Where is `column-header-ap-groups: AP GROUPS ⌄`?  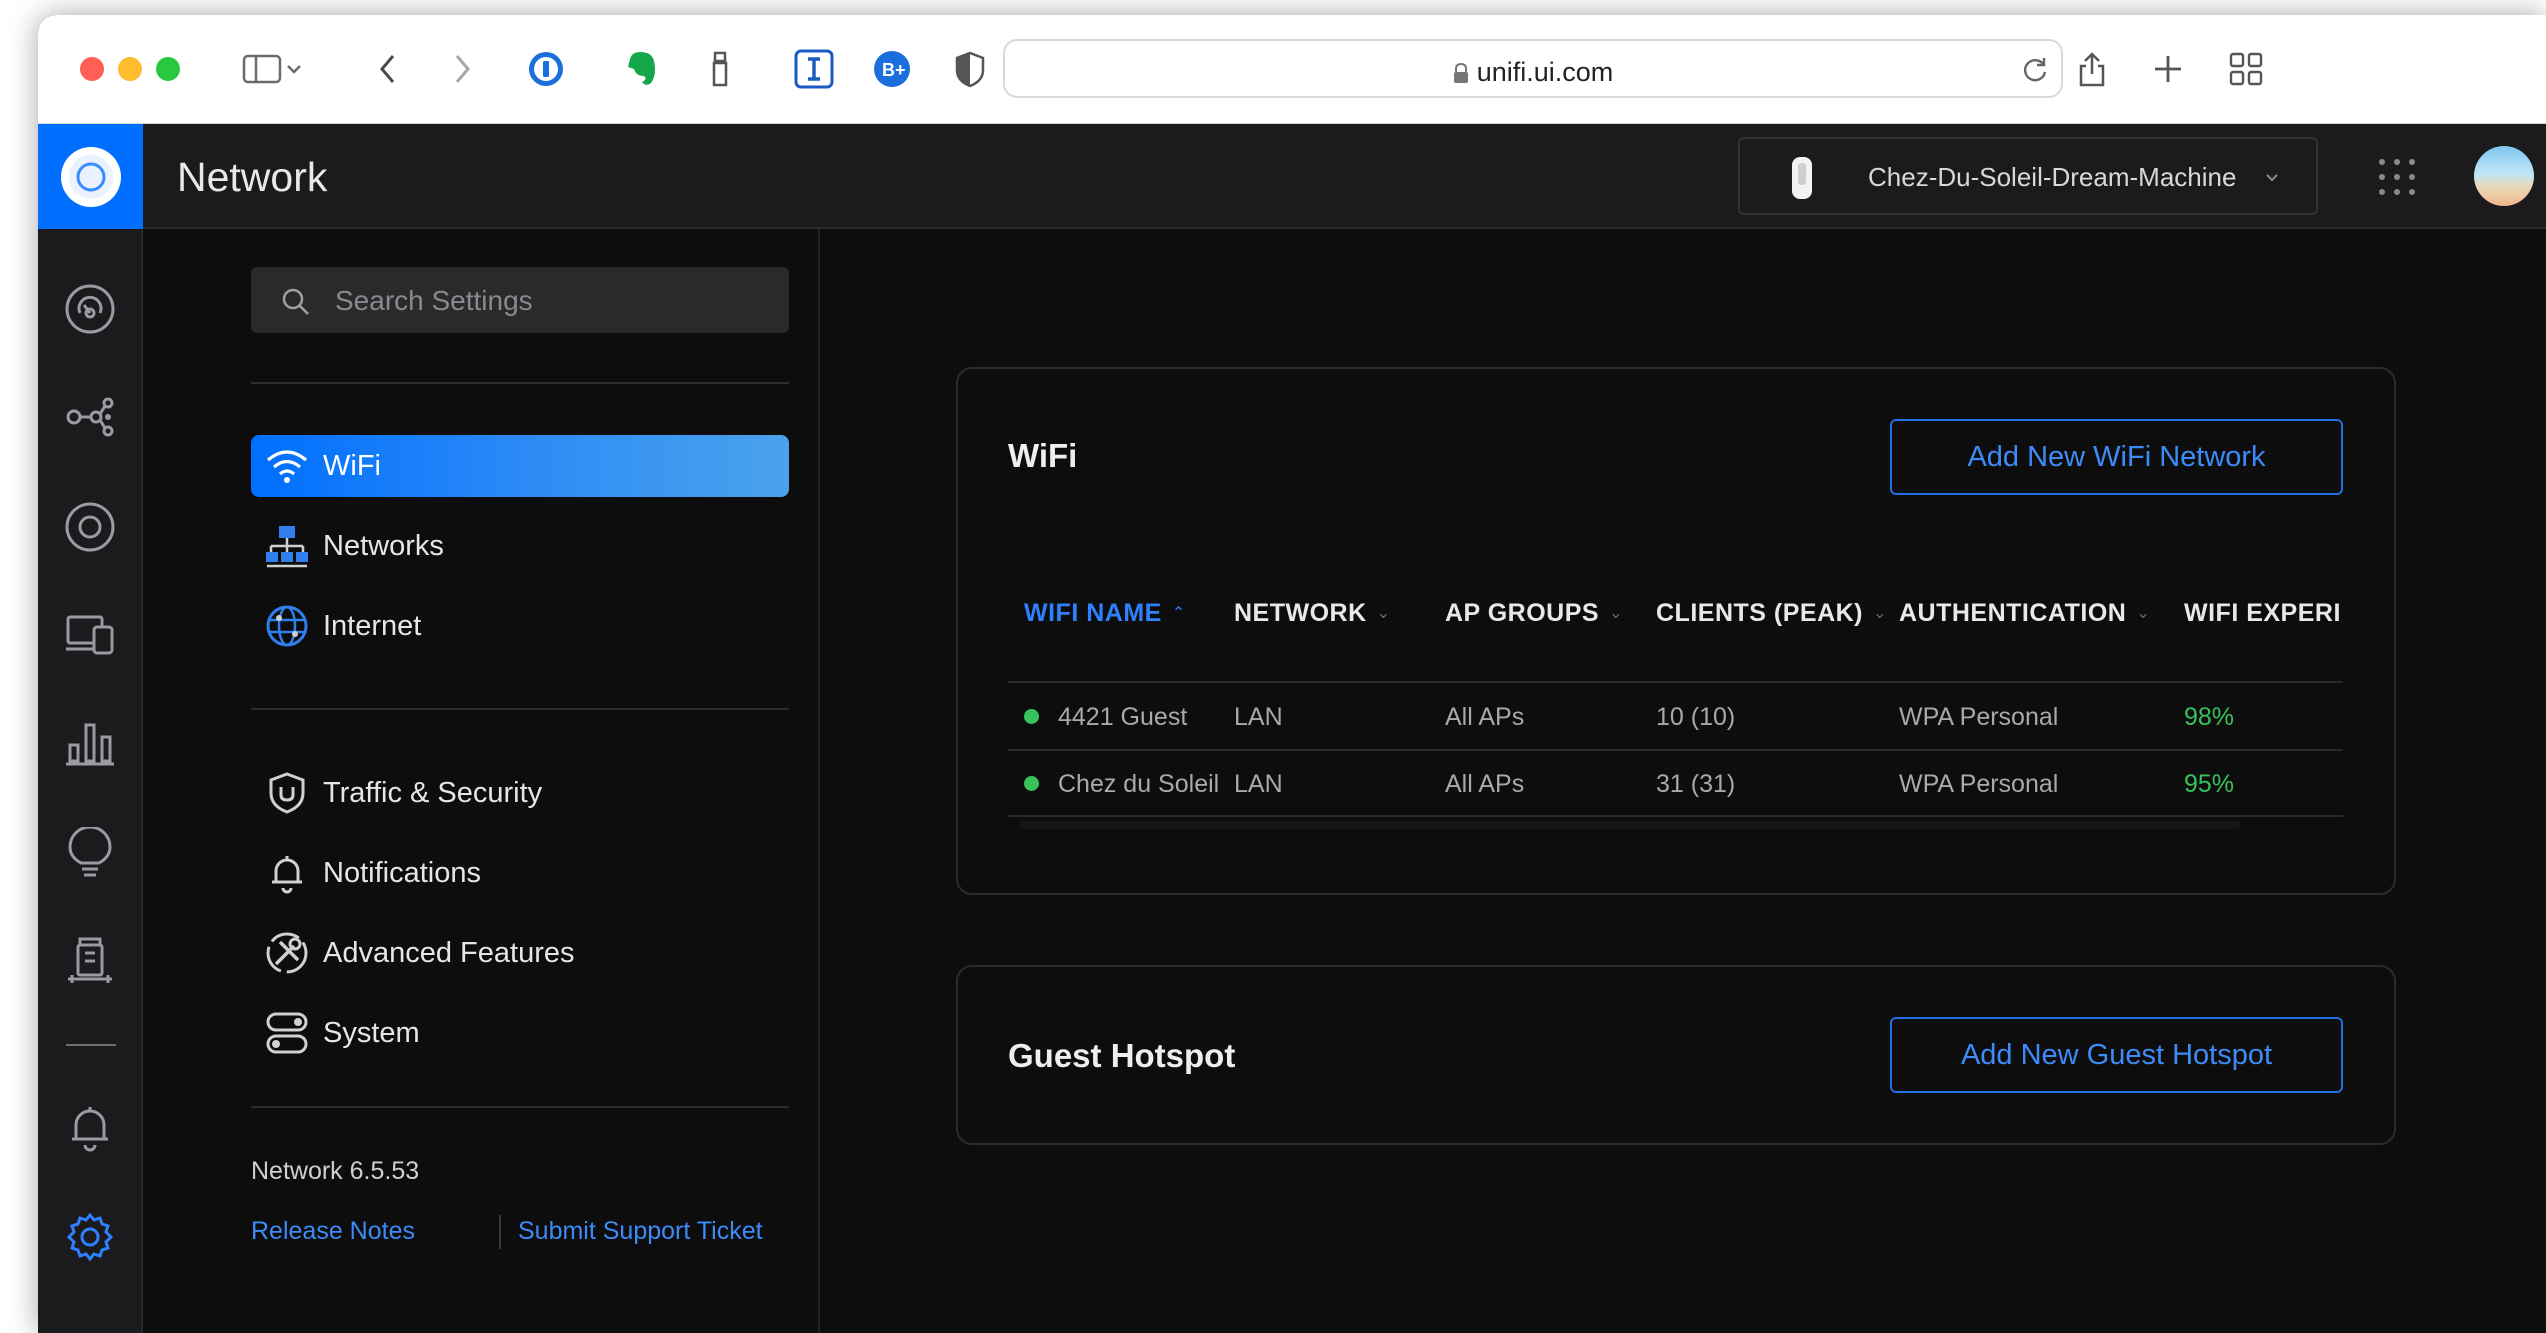
column-header-ap-groups: AP GROUPS ⌄ is located at coordinates (1534, 613).